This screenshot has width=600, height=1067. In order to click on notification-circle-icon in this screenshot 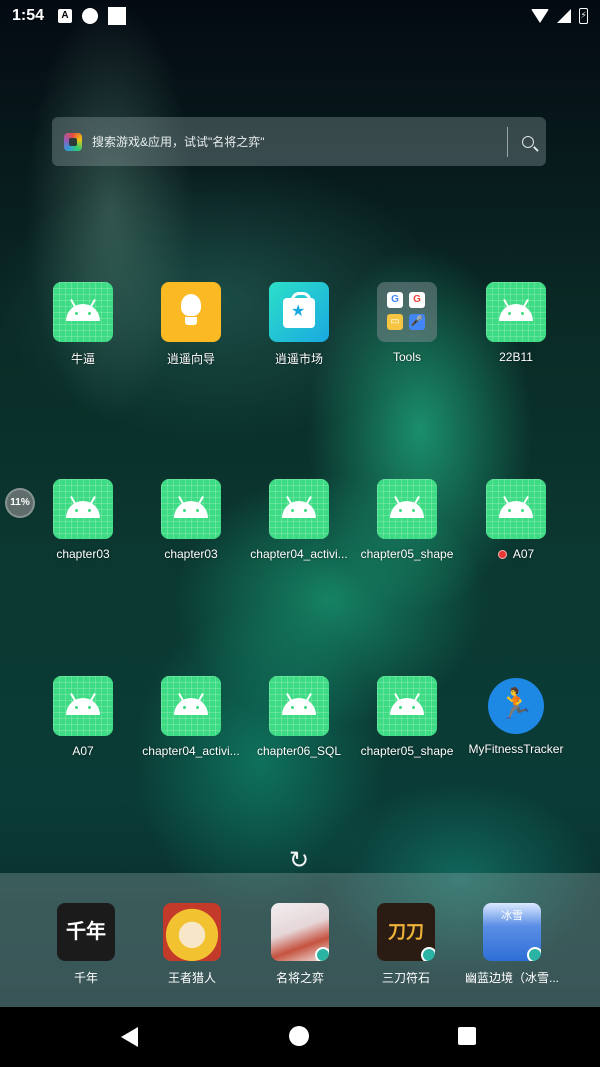, I will do `click(90, 16)`.